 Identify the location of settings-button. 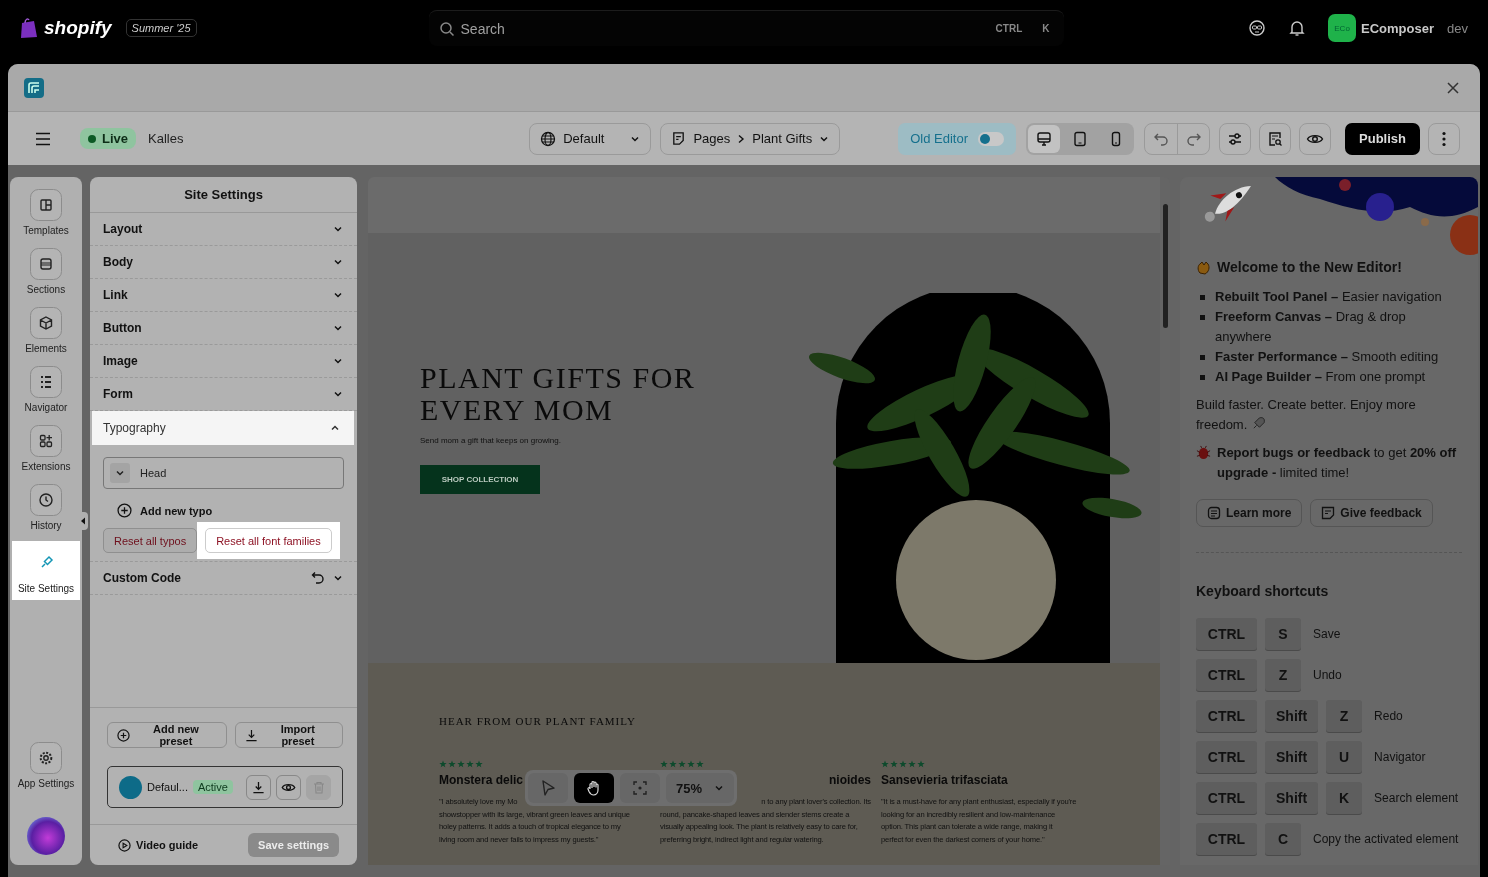
(1235, 138).